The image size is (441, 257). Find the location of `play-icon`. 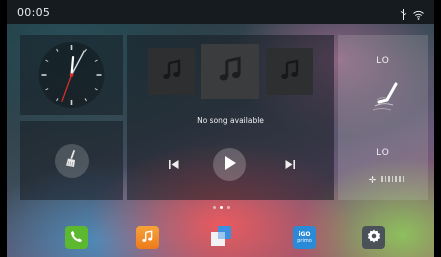

play-icon is located at coordinates (230, 164).